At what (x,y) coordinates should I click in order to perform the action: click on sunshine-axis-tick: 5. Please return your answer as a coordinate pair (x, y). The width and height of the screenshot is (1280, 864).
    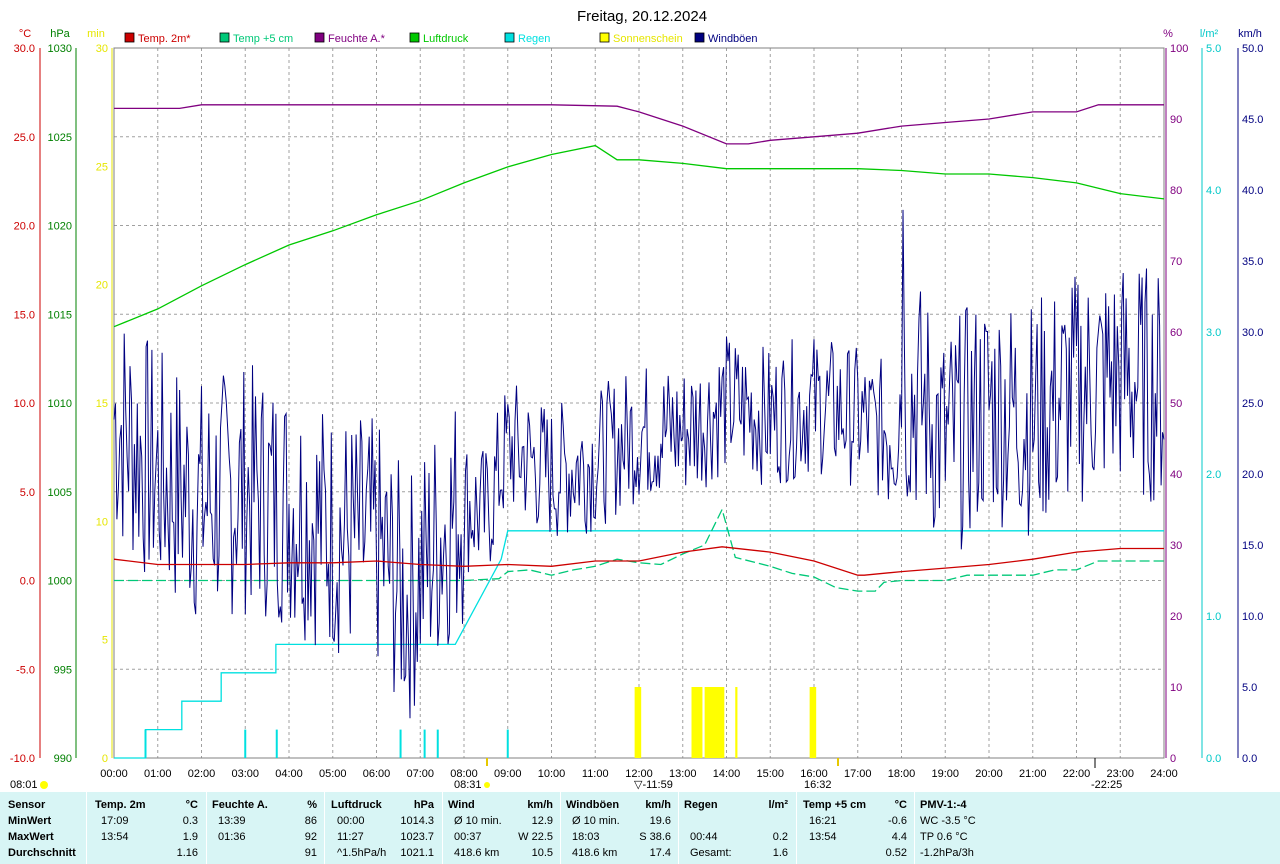
    Looking at the image, I should click on (105, 641).